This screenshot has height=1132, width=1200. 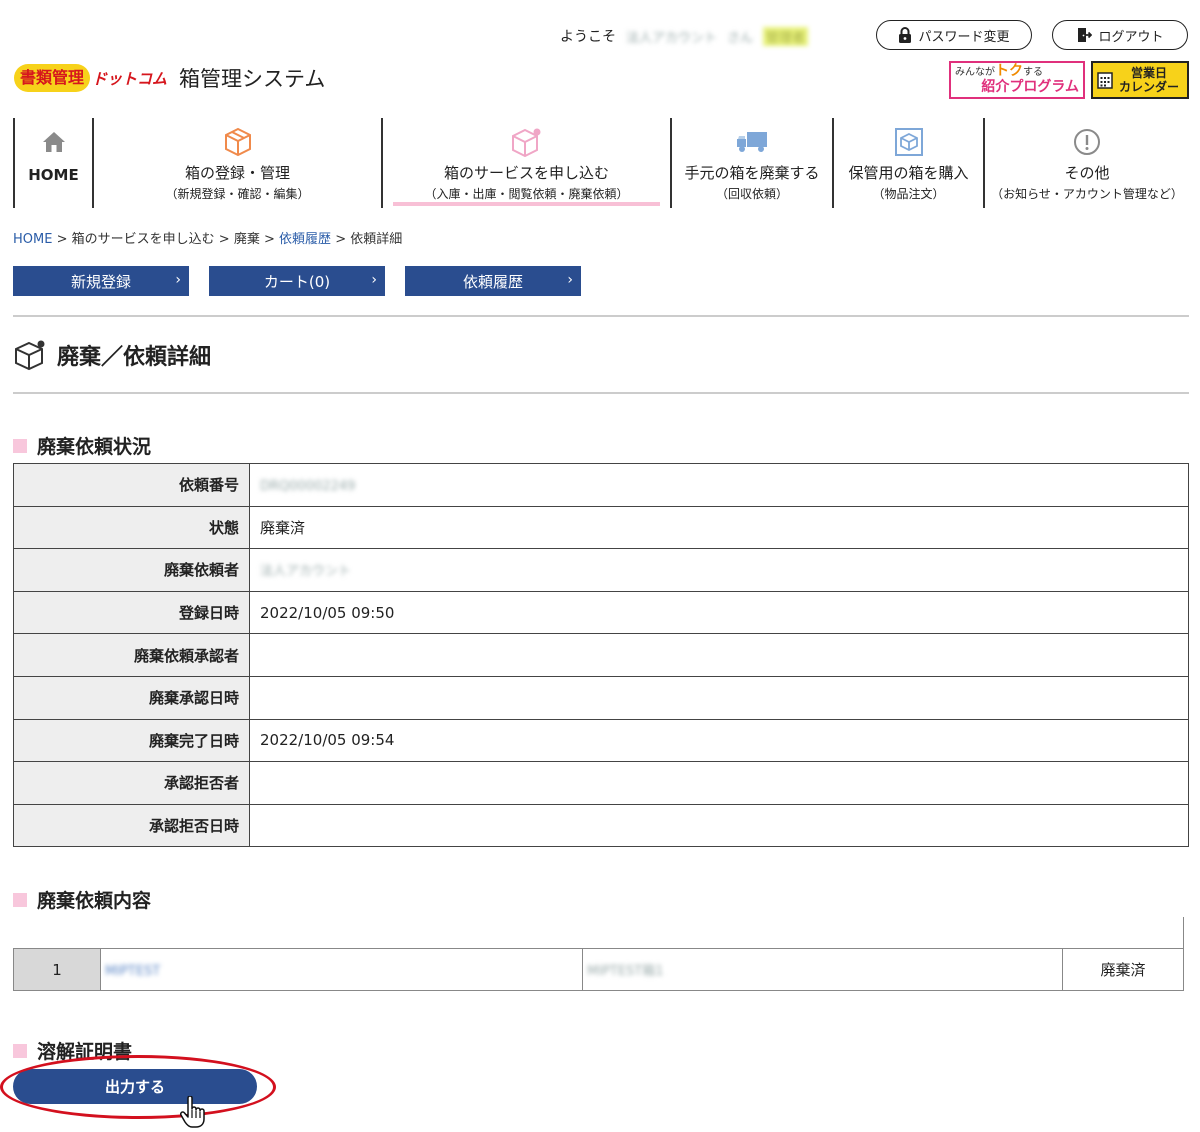 I want to click on nav-box-register-label: 箱の登録・管理, so click(x=237, y=173).